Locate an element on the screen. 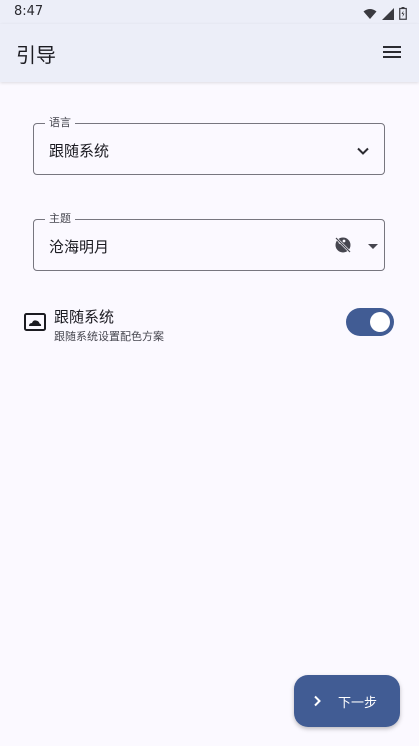  battery-icon is located at coordinates (403, 14).